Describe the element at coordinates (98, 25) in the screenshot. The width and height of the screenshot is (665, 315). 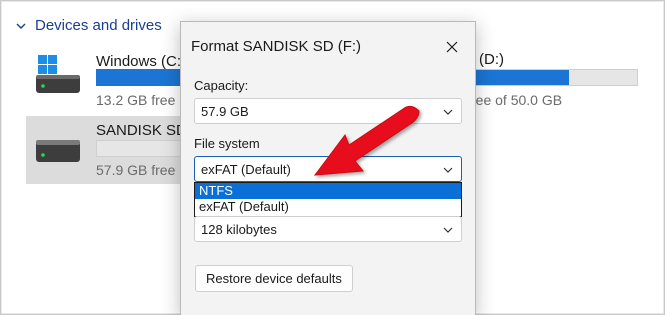
I see `section-title: Devices and drives` at that location.